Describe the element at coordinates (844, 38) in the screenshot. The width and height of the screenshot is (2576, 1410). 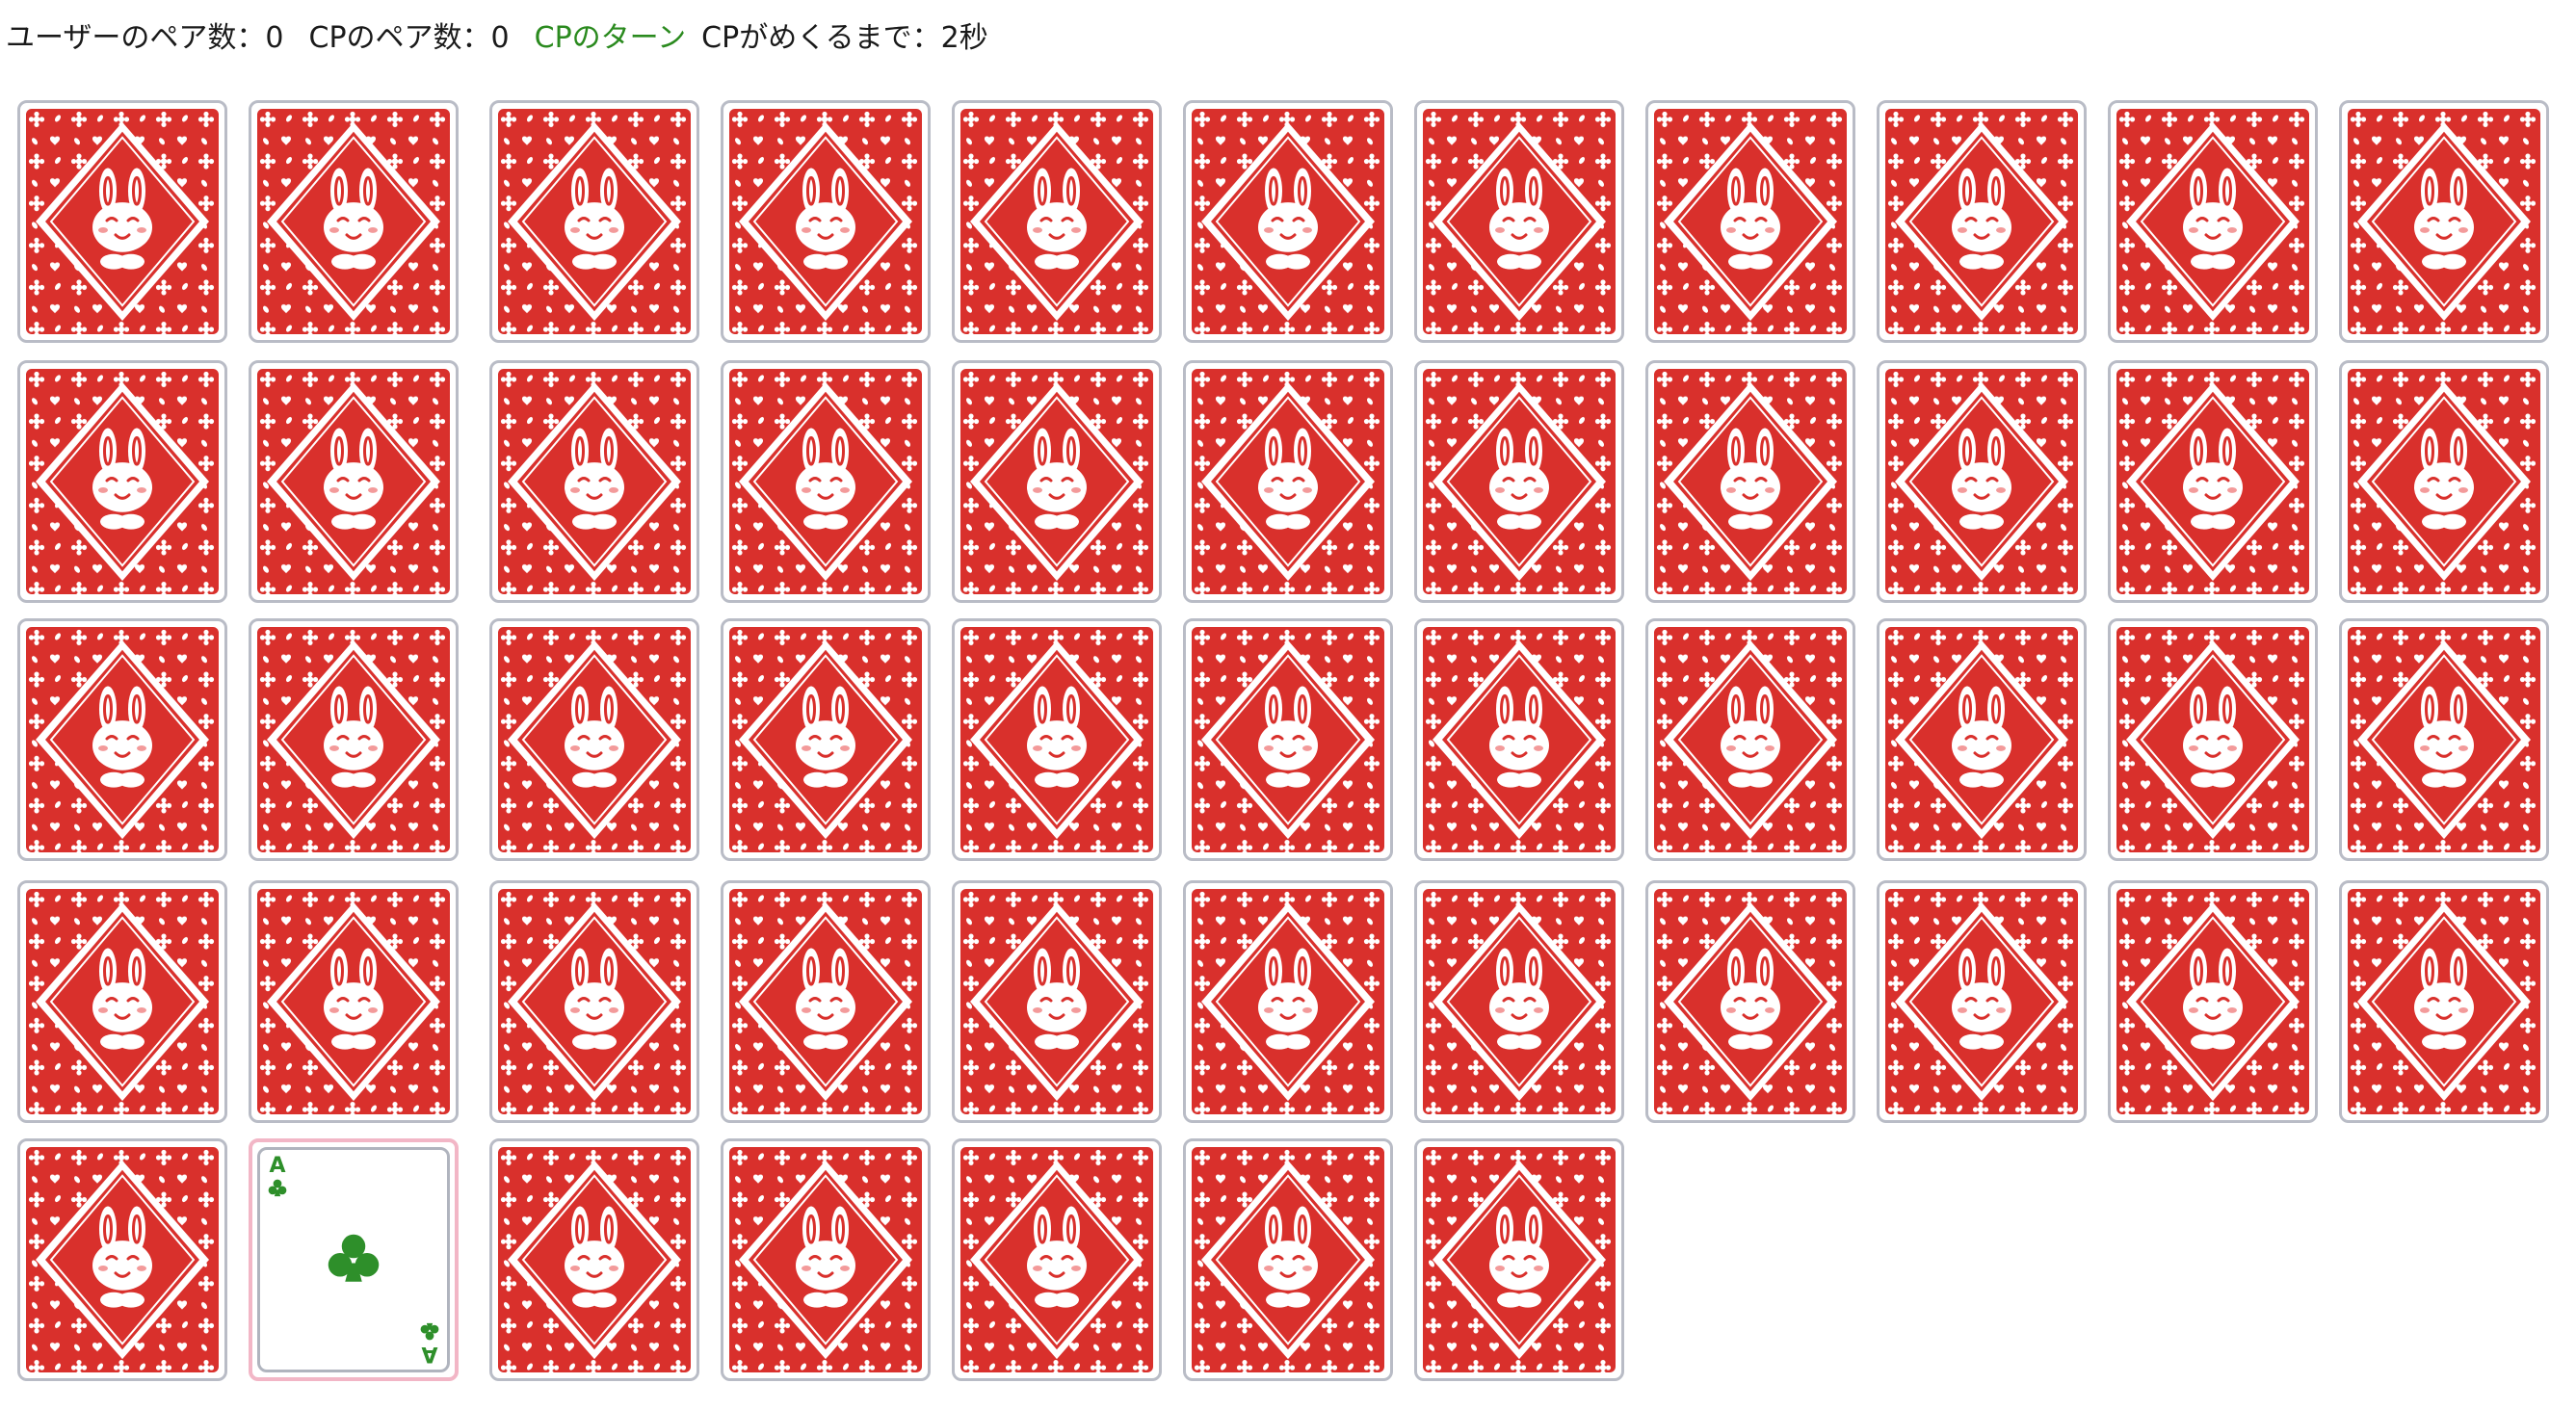
I see `cp-countdown: CPがめくるまで：2秒` at that location.